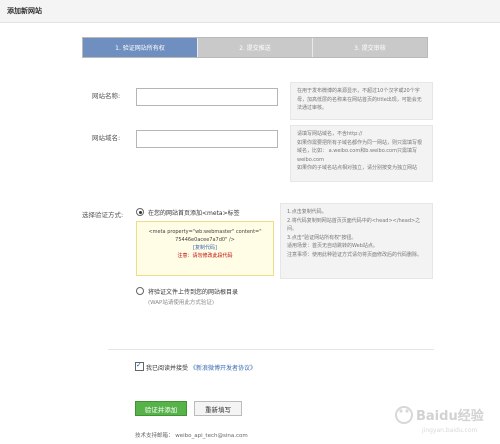 Image resolution: width=500 pixels, height=444 pixels. I want to click on domain-label: 网站域名:, so click(106, 138).